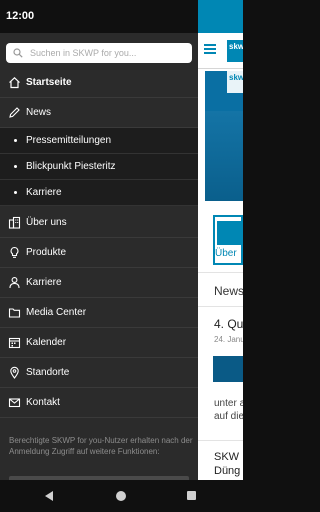 The image size is (320, 512). I want to click on nav-item-startseite: Startseite, so click(99, 83).